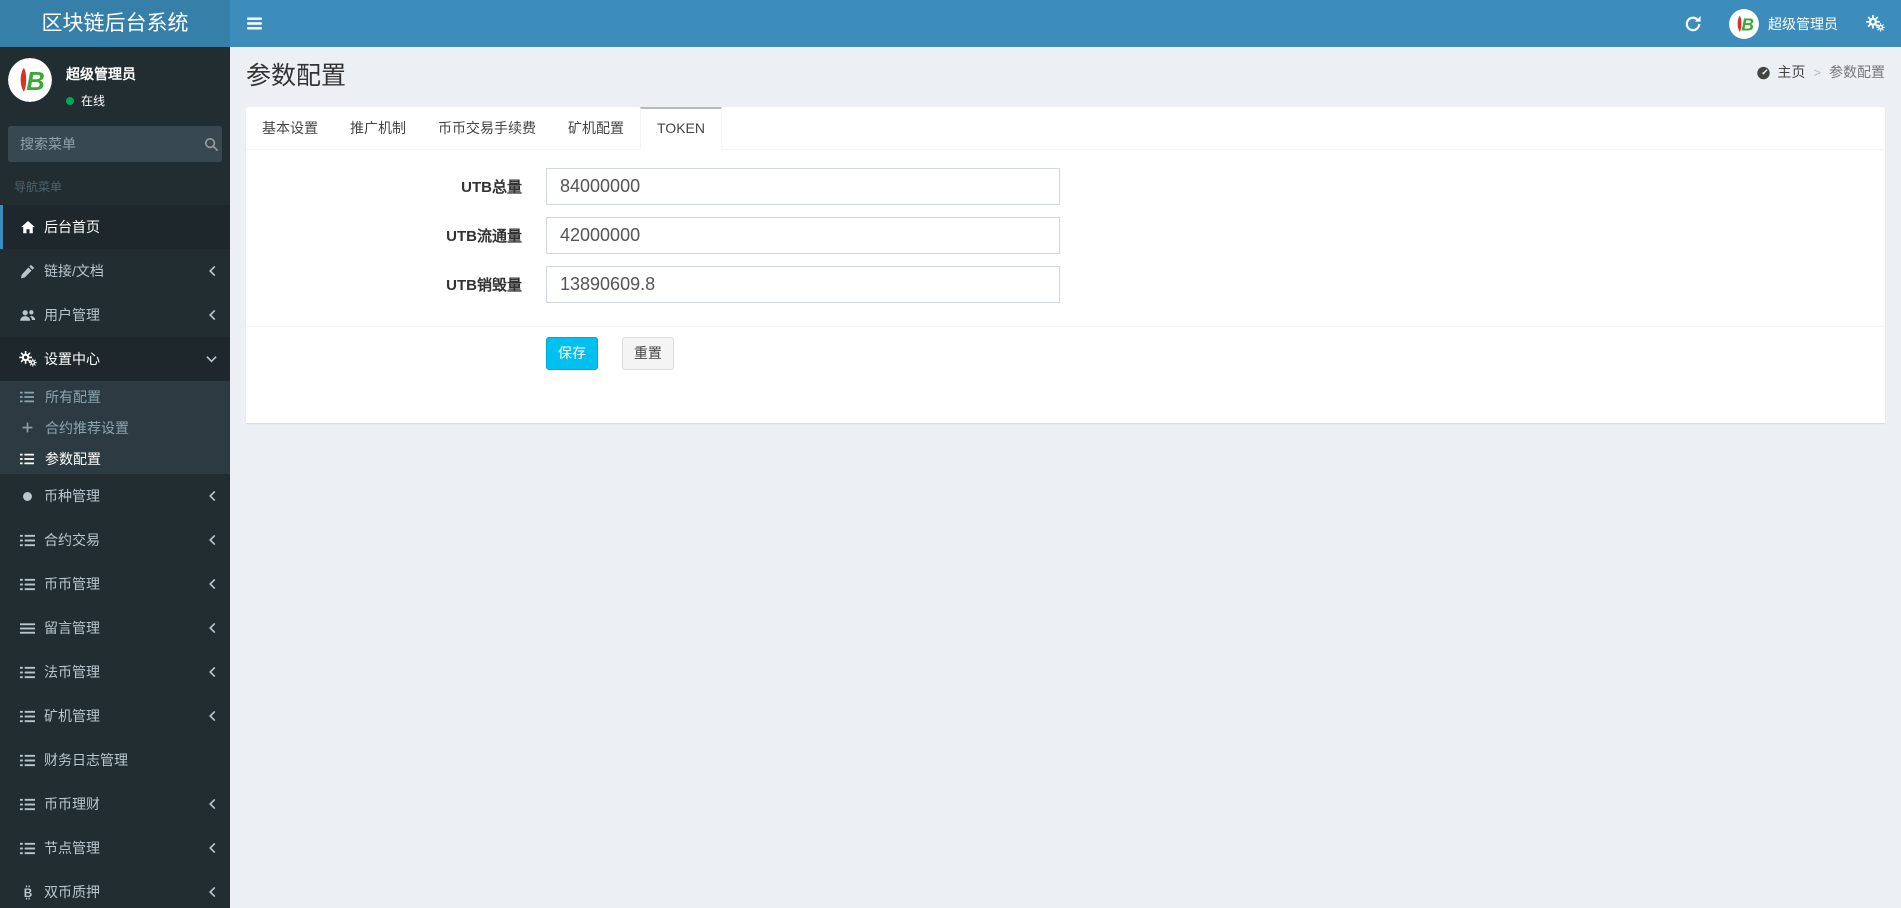 The image size is (1901, 908). I want to click on sidebar-item-links-docs: 链接/文档, so click(115, 271).